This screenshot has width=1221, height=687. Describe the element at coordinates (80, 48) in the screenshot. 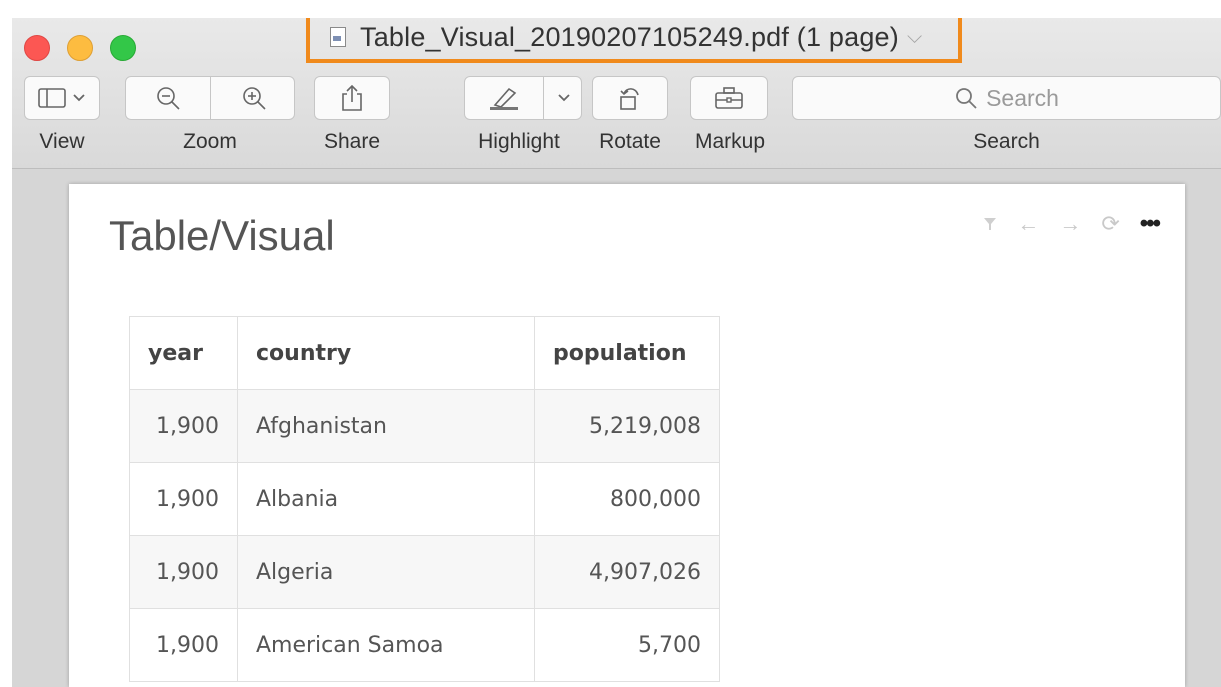

I see `minimize-window-button` at that location.